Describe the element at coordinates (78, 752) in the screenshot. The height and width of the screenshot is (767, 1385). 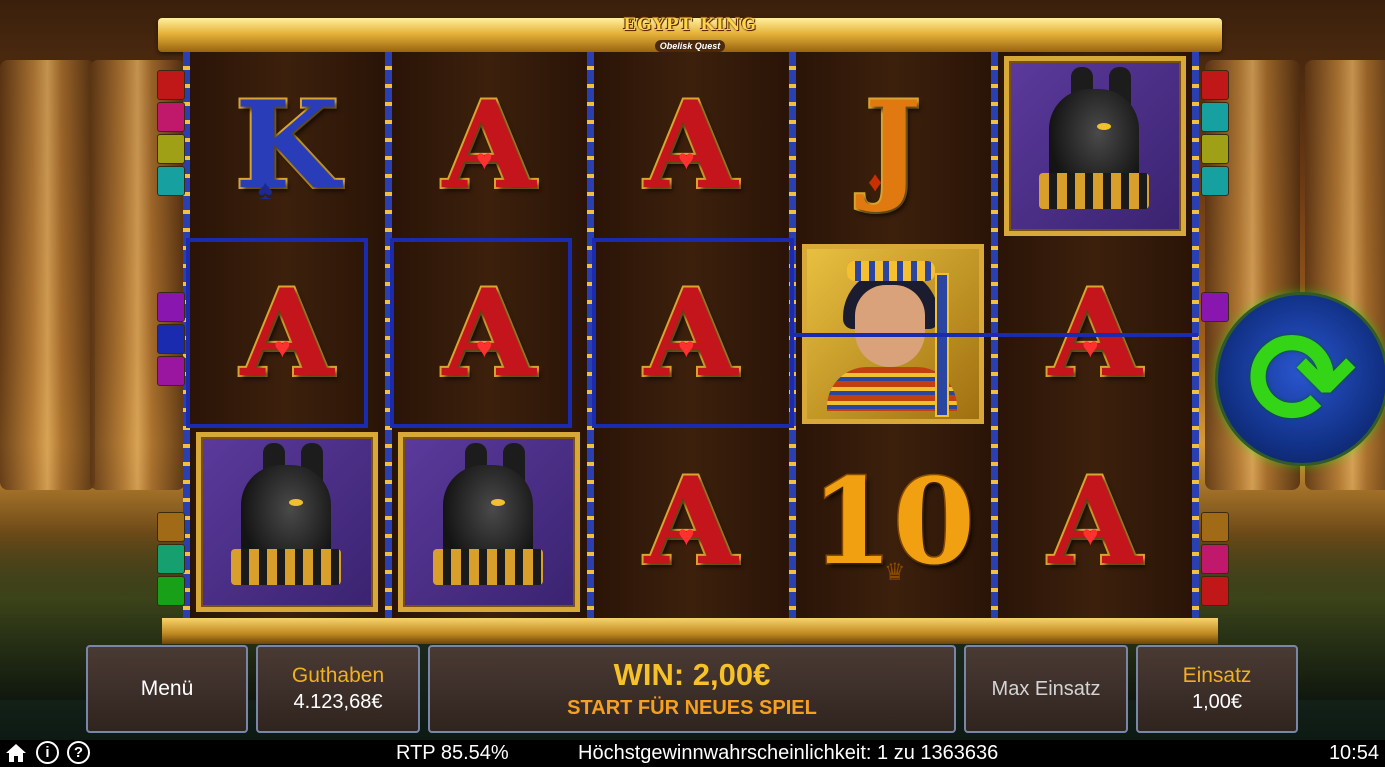
I see `help-icon: ?` at that location.